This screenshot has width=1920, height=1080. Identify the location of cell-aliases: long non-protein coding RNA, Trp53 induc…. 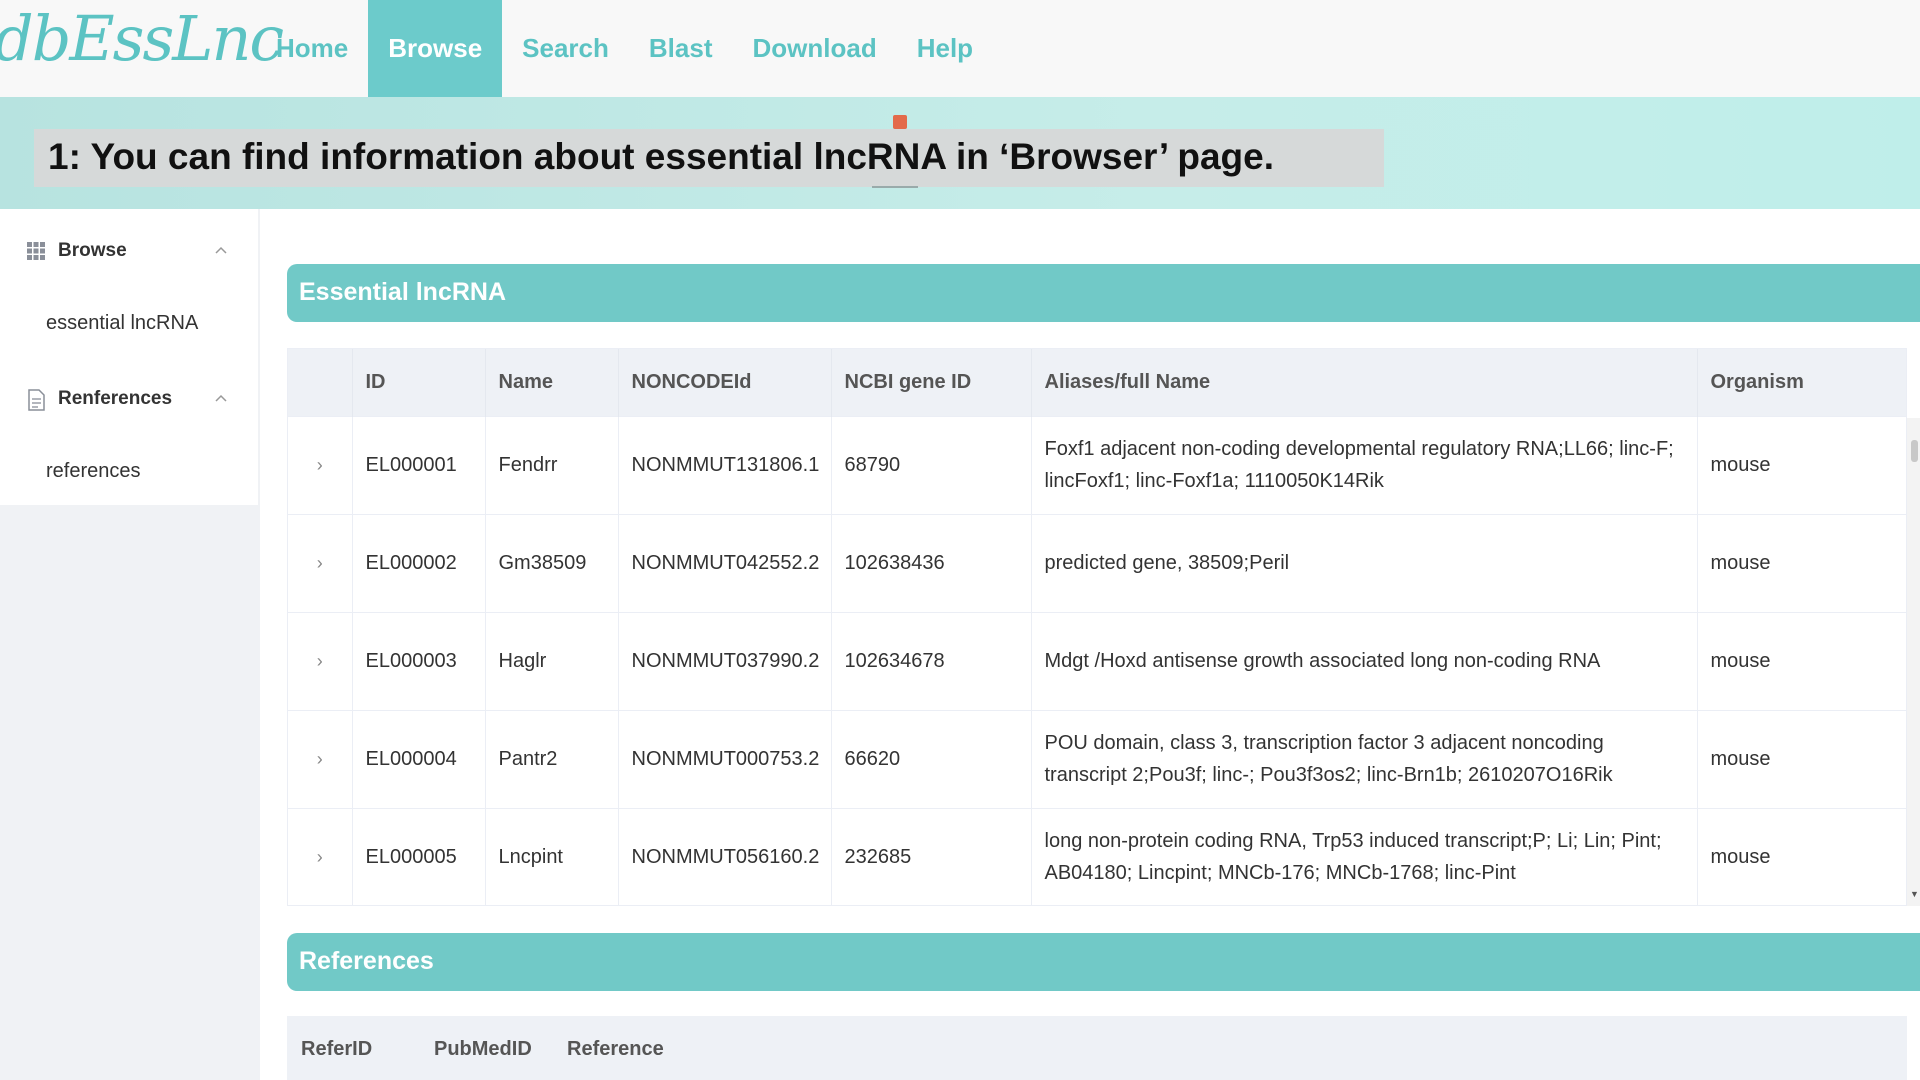
(1364, 856).